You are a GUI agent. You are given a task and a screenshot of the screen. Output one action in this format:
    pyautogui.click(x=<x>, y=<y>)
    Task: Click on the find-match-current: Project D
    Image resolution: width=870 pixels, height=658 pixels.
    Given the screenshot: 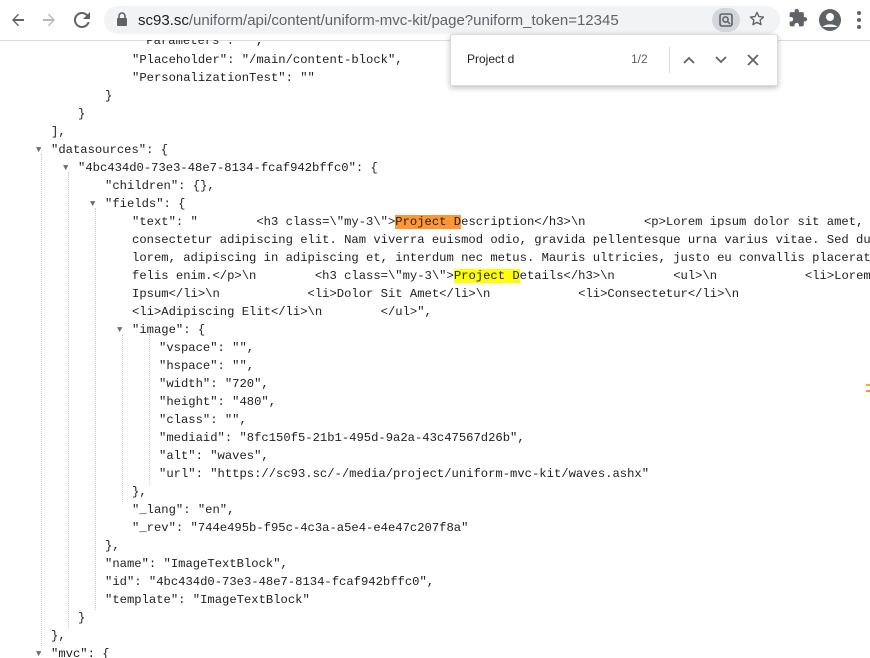 What is the action you would take?
    pyautogui.click(x=428, y=222)
    